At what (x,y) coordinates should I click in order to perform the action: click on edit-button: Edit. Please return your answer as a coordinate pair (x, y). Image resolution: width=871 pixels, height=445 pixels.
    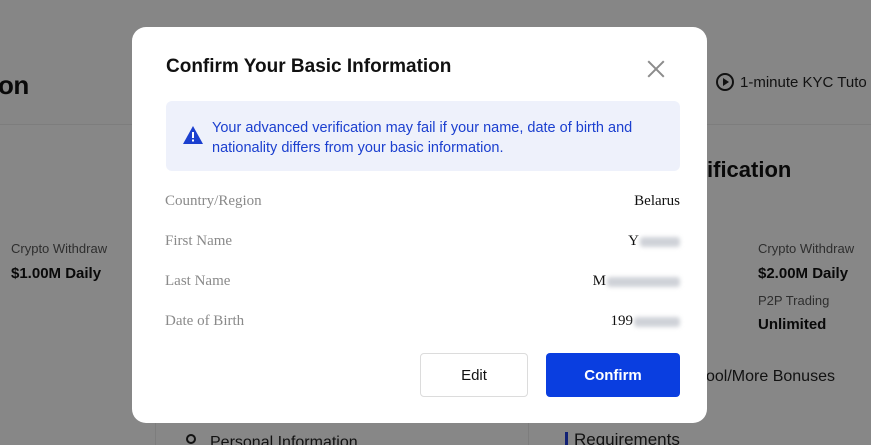
    Looking at the image, I should click on (474, 375).